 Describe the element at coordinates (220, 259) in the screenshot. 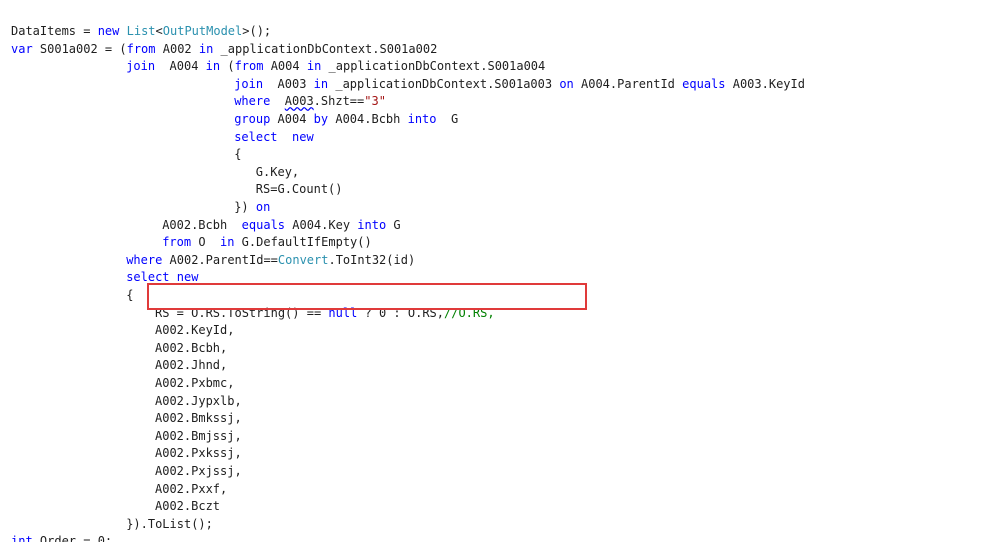

I see `code-token: A002.ParentId==` at that location.